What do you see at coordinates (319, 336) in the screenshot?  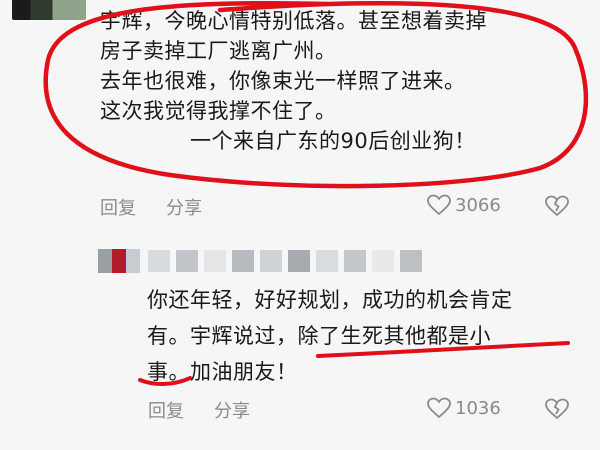 I see `comment-line: 有。宇辉说过，除了生死其他都是小` at bounding box center [319, 336].